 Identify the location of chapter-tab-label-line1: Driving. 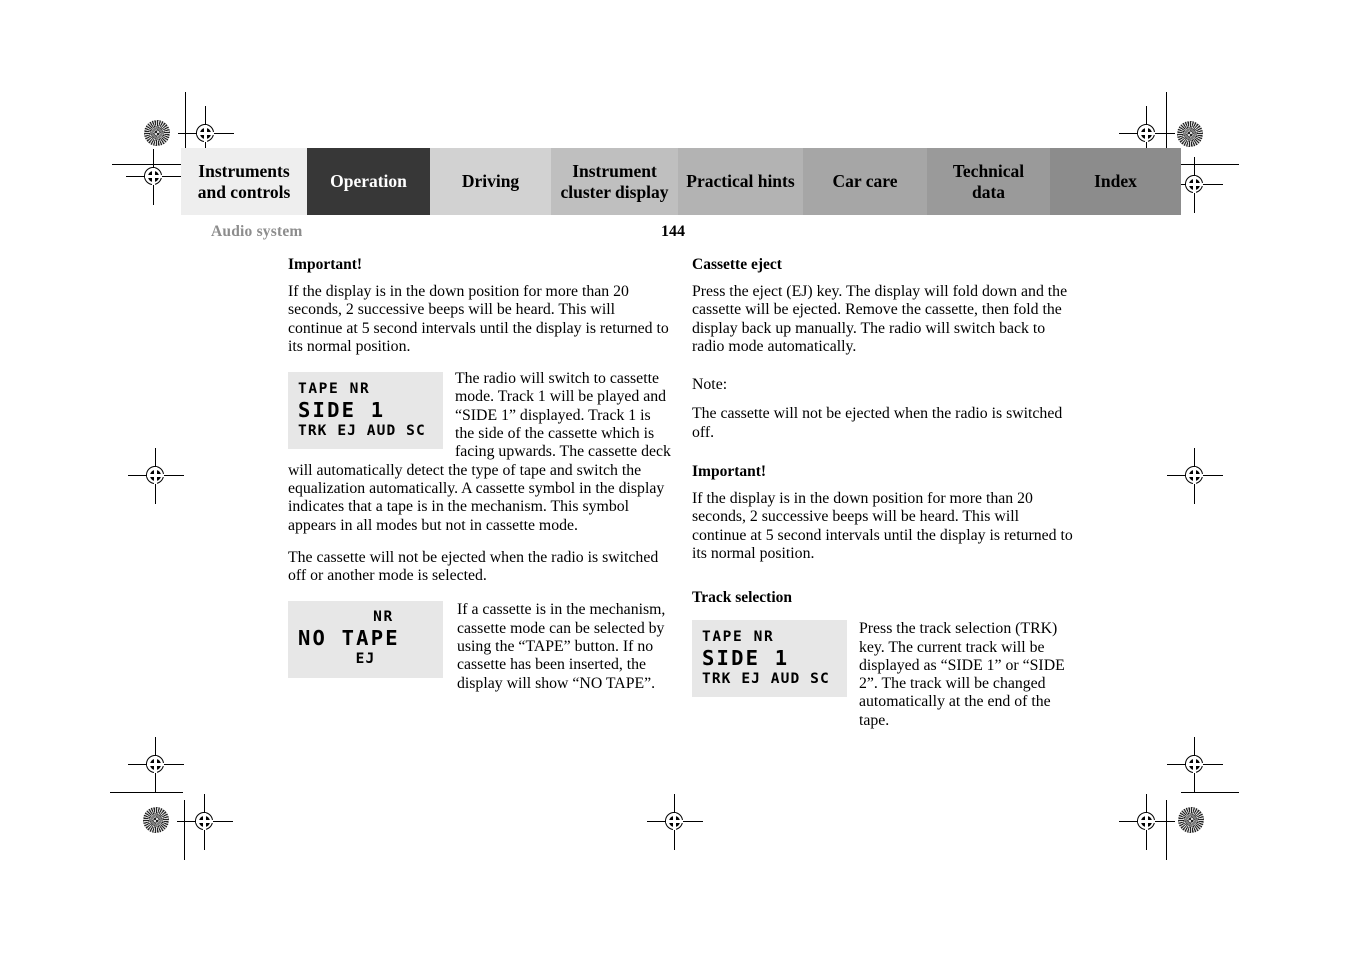
(490, 181).